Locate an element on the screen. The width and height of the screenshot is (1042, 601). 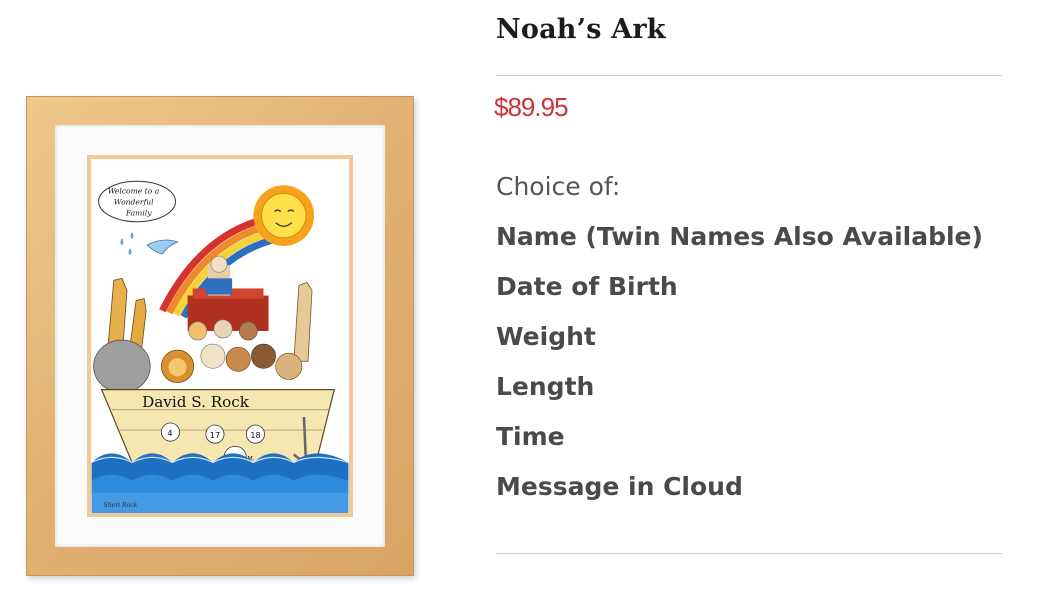
bottom-divider is located at coordinates (749, 553).